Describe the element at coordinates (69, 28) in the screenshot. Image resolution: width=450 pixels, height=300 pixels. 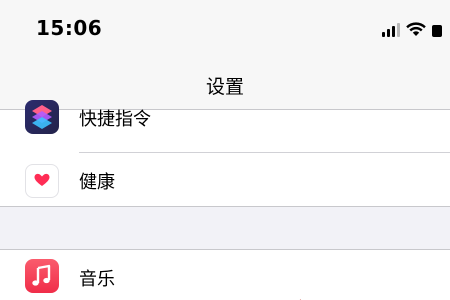
I see `status-time: 15:06` at that location.